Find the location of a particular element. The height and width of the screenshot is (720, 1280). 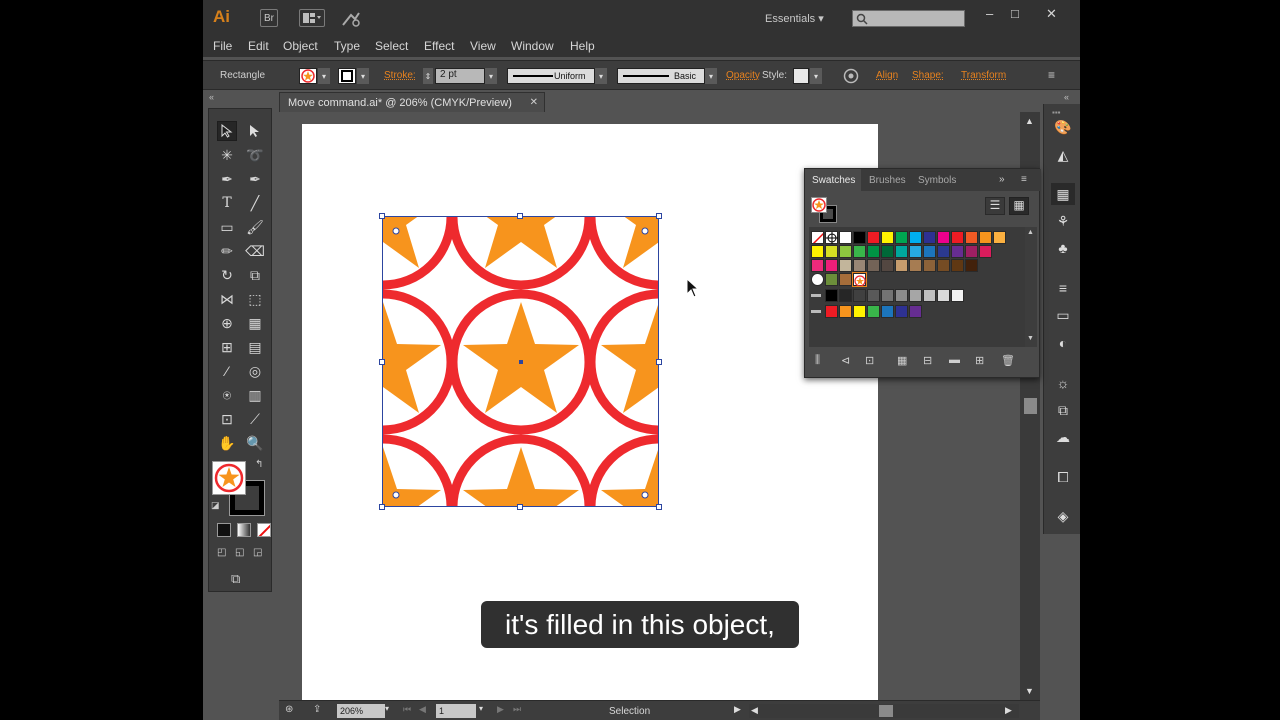

fill-color-swatch is located at coordinates (308, 76).